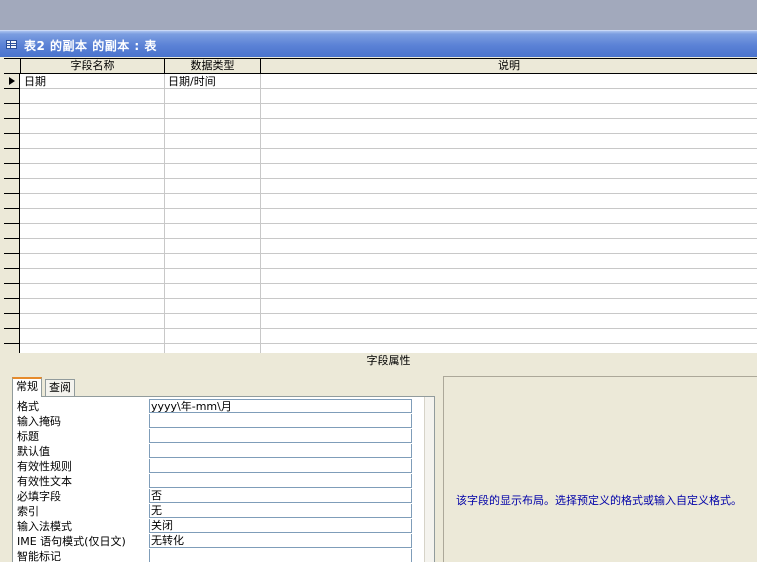  Describe the element at coordinates (28, 436) in the screenshot. I see `property-label: 标题` at that location.